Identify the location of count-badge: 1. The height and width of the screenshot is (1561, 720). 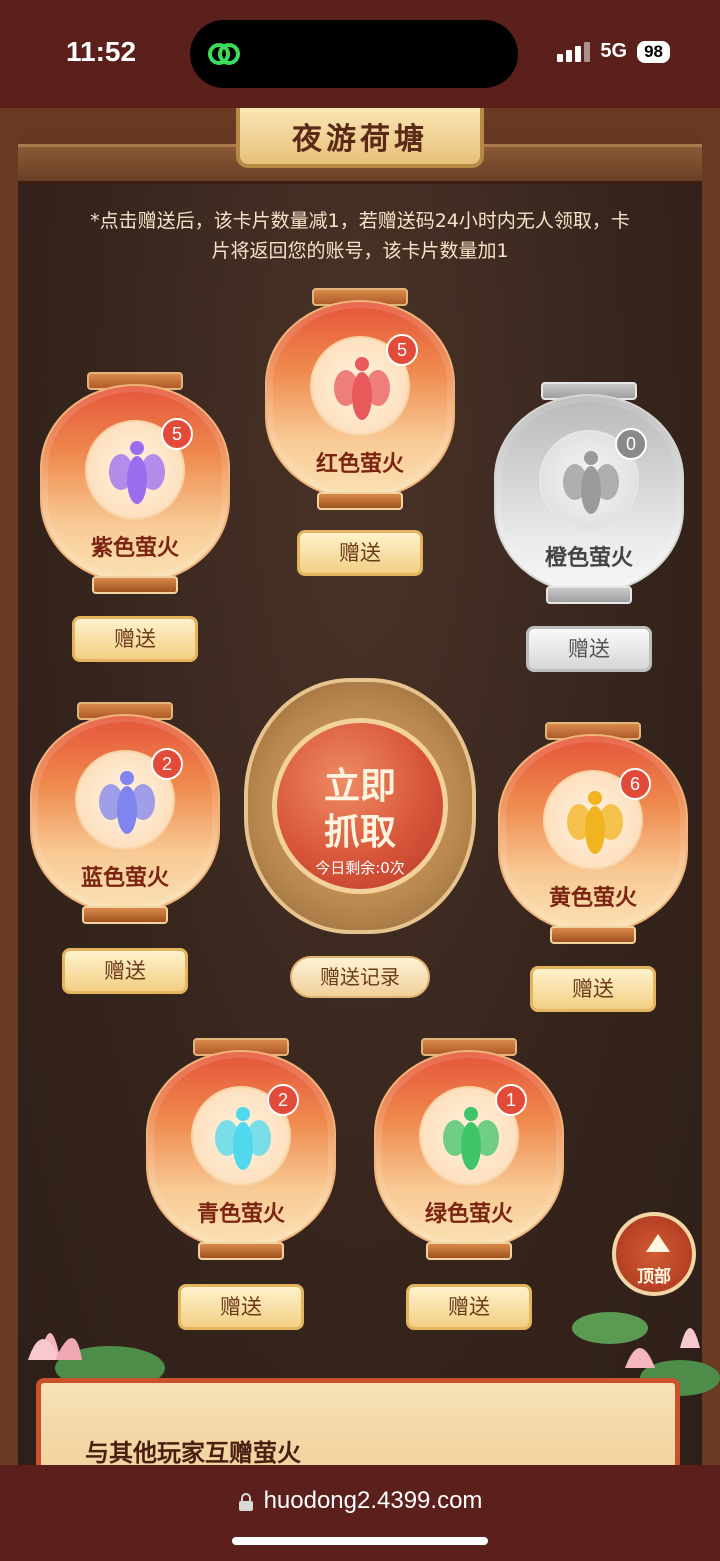
(511, 1100).